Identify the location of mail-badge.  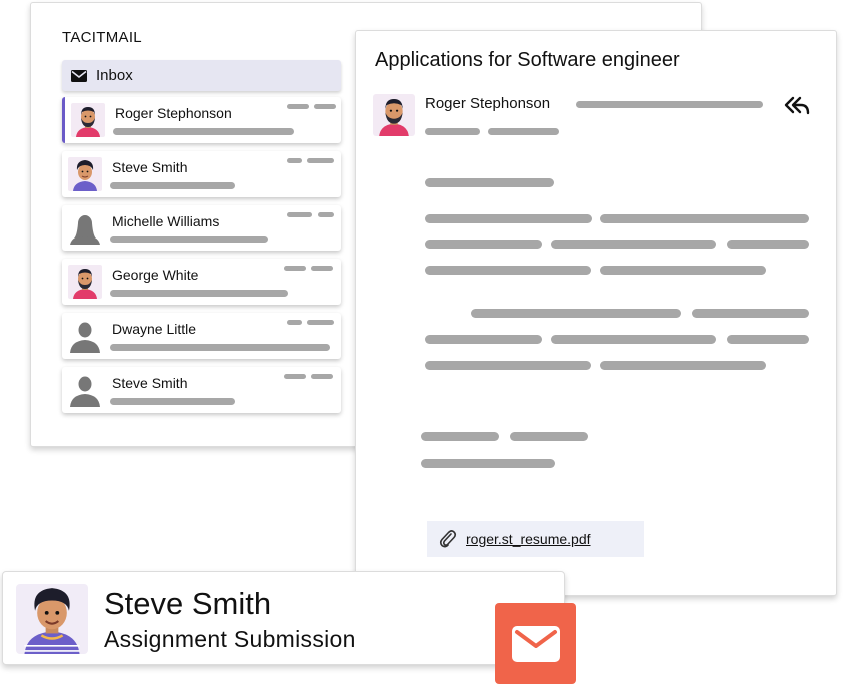
(535, 643).